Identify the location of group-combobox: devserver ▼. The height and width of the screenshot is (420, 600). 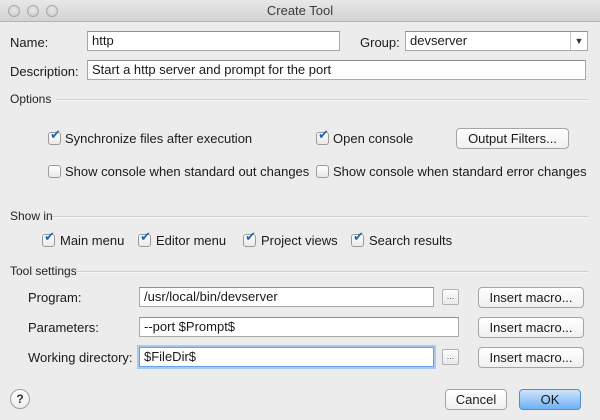
(496, 41).